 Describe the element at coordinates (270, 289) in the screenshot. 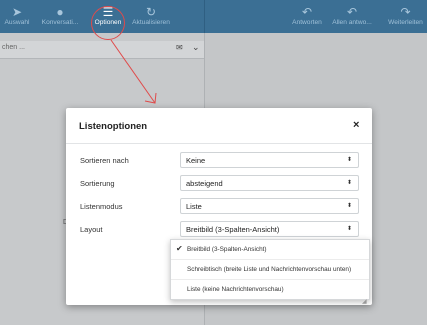

I see `layout-option-list: Liste (keine Nachrichtenvorschau)` at that location.